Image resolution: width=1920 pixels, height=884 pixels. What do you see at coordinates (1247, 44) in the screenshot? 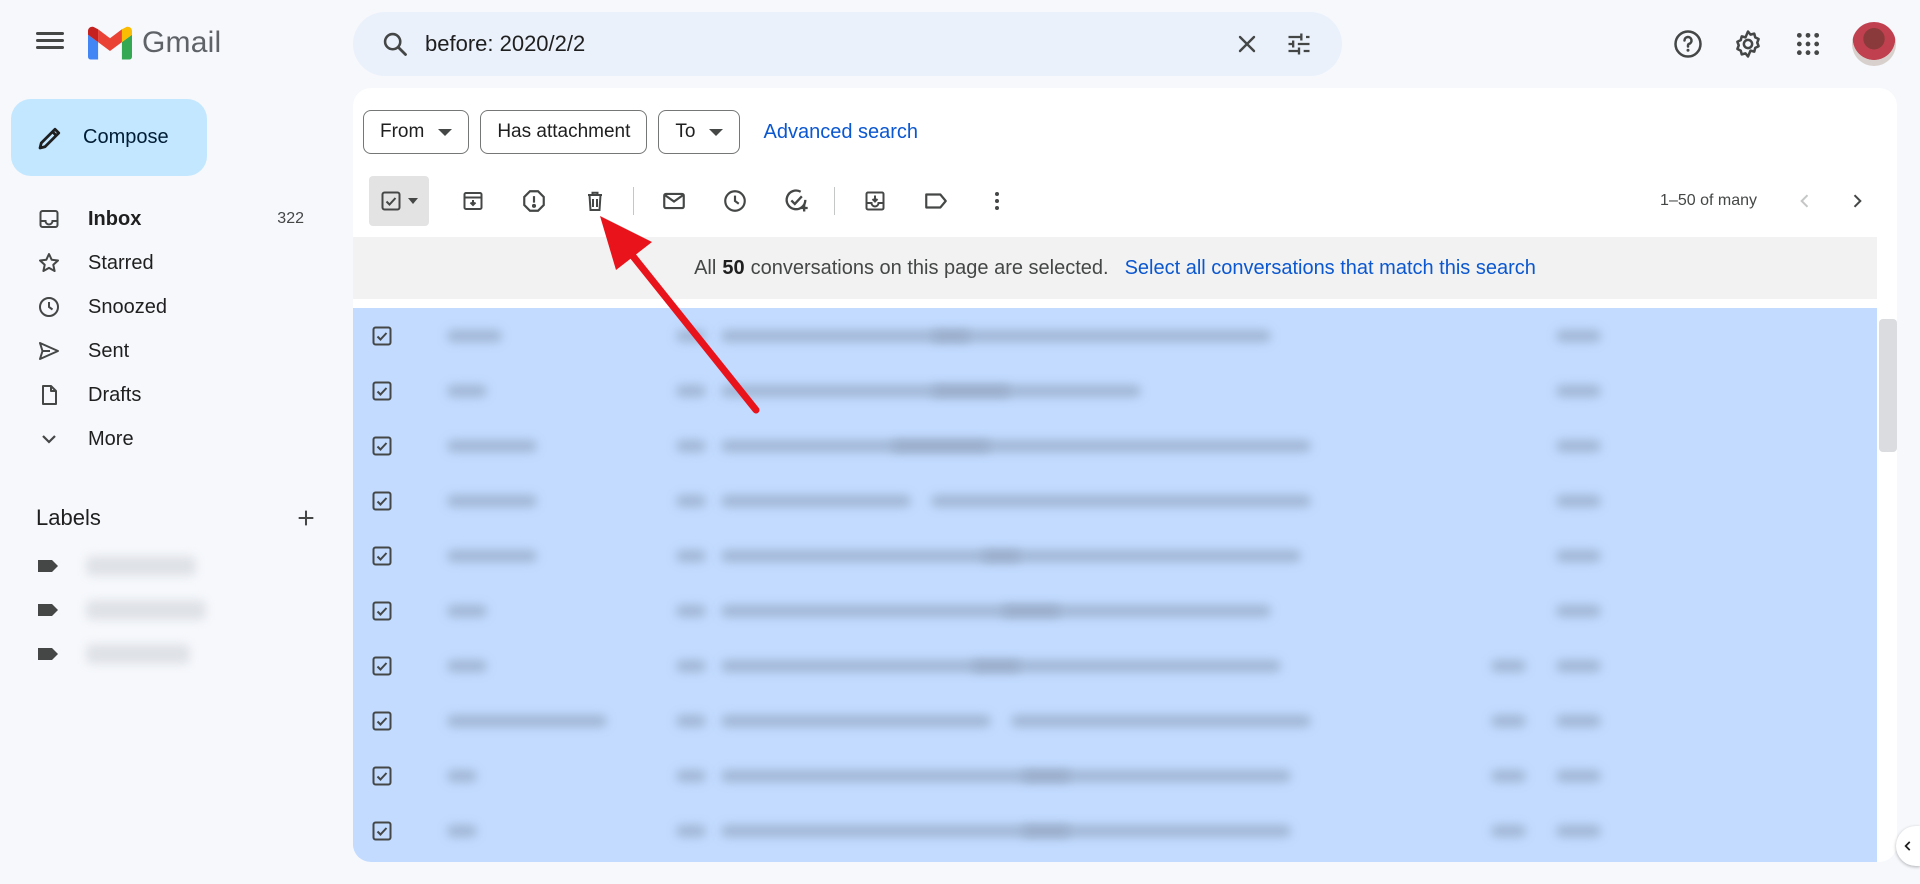
I see `clear-search-icon` at bounding box center [1247, 44].